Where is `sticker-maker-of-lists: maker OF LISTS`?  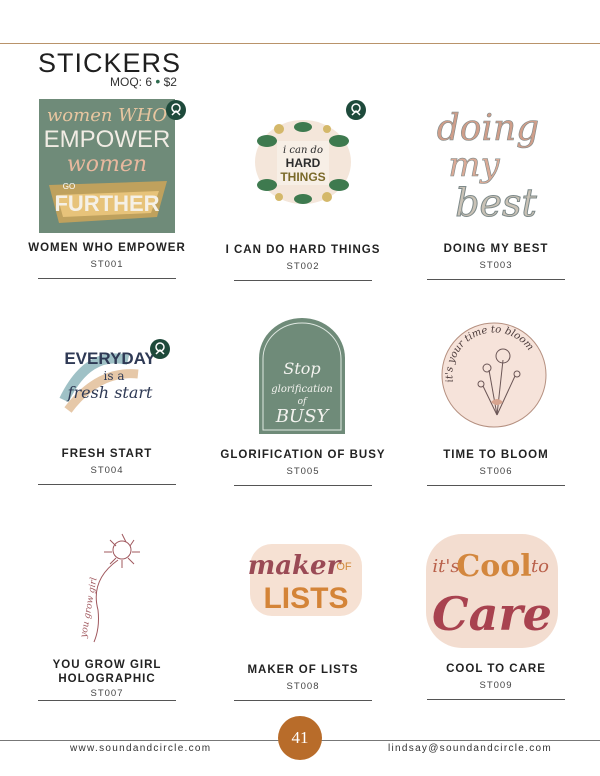
sticker-maker-of-lists: maker OF LISTS is located at coordinates (305, 580).